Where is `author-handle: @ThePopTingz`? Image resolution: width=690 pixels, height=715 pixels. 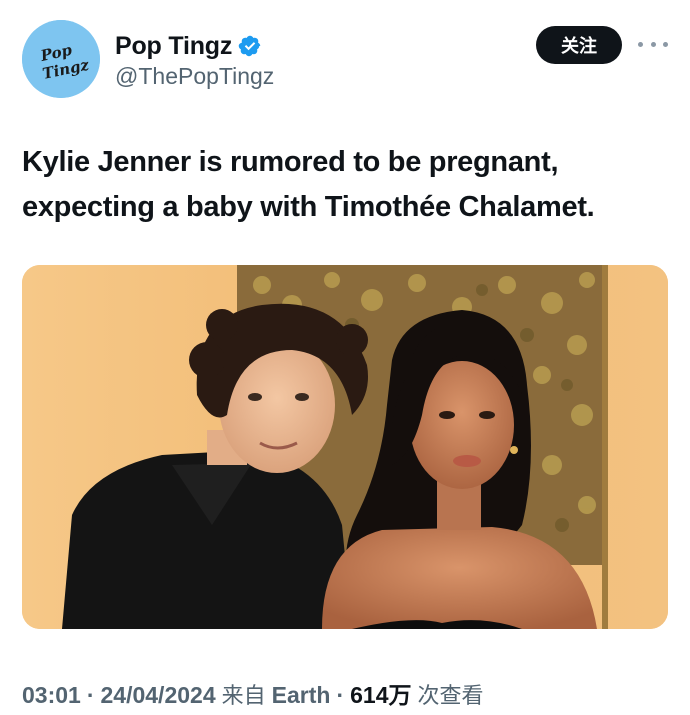 author-handle: @ThePopTingz is located at coordinates (194, 76).